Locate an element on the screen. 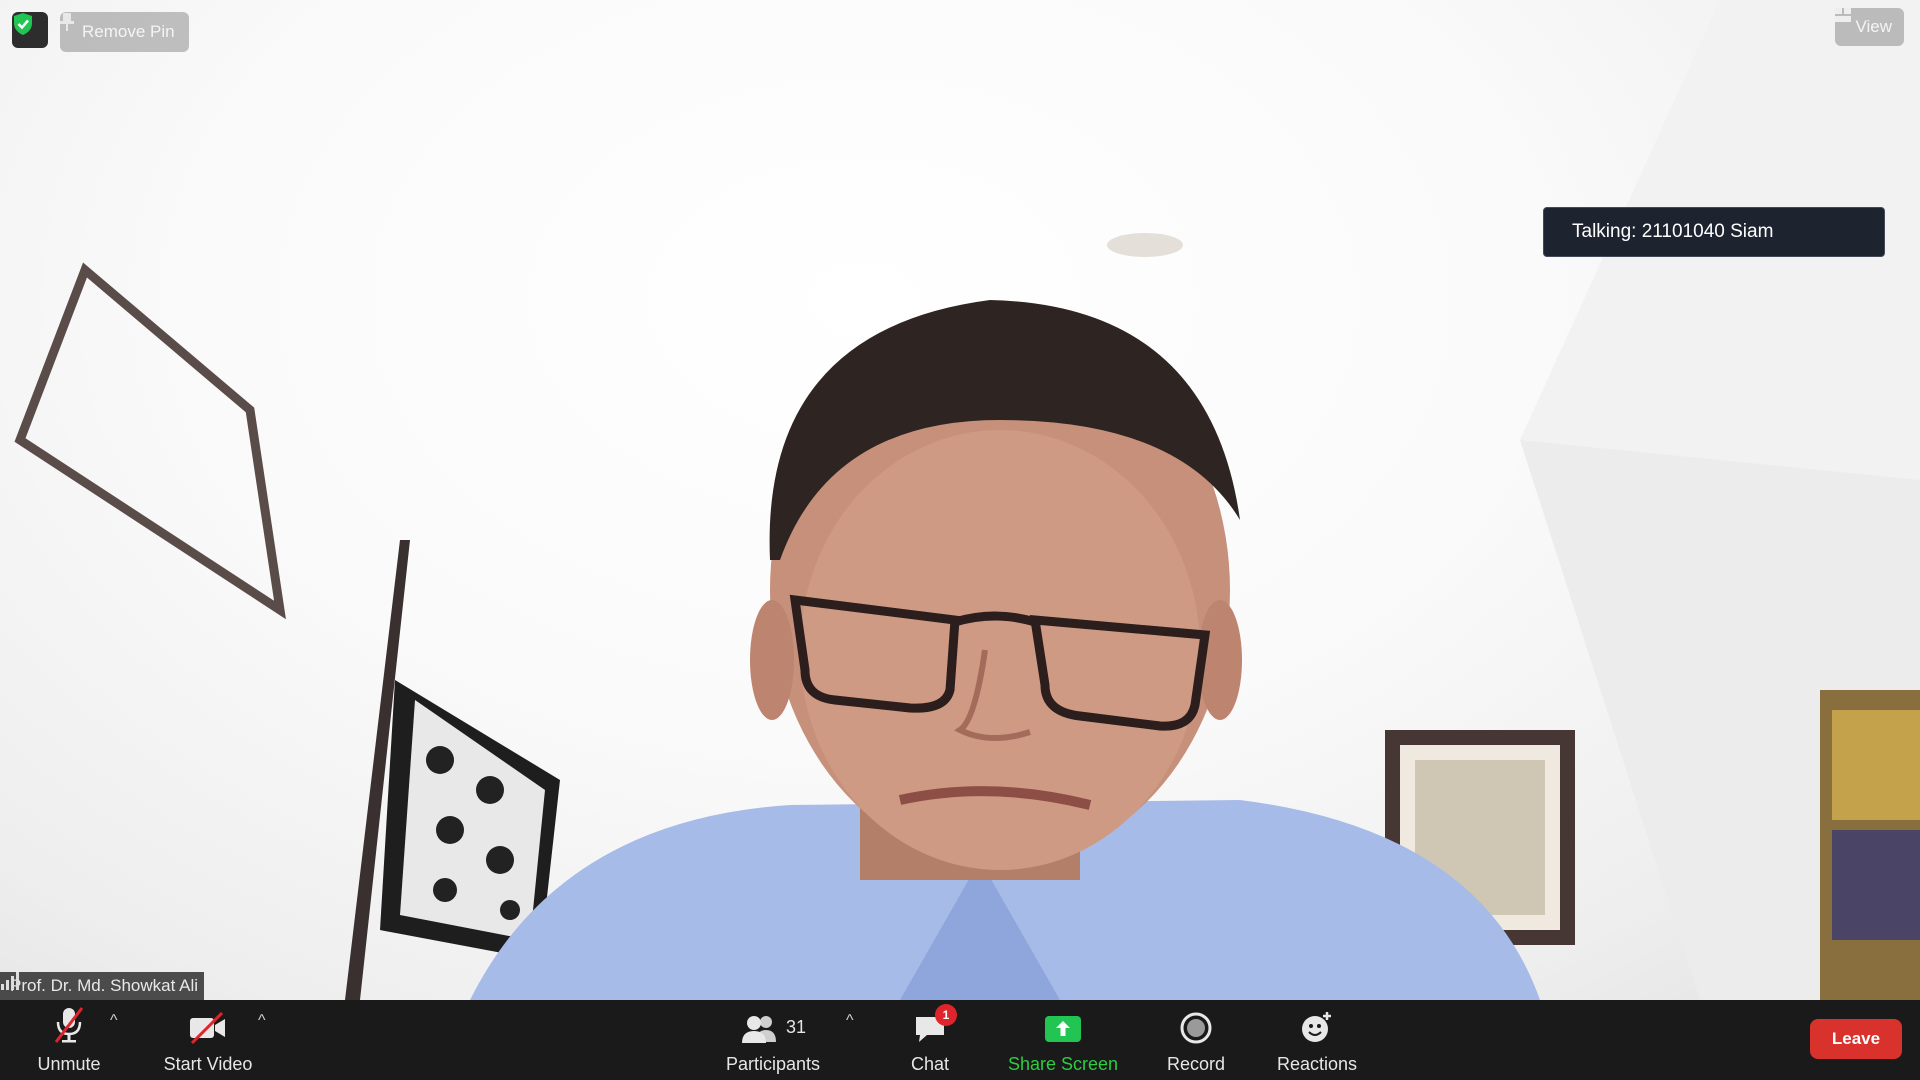 This screenshot has width=1920, height=1080. talking-indicator: Talking: 21101040 Siam is located at coordinates (1714, 232).